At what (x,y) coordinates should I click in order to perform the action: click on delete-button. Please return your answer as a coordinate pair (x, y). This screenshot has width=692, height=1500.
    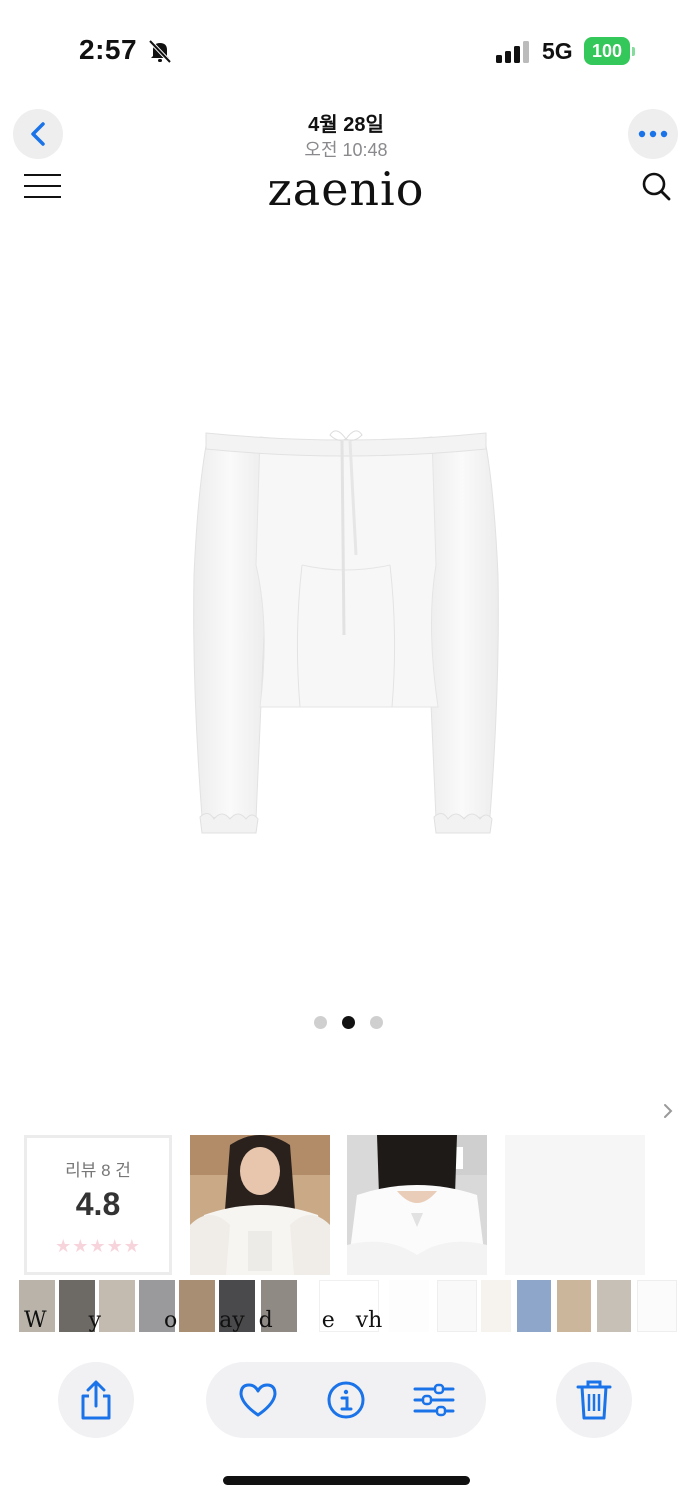
    Looking at the image, I should click on (594, 1400).